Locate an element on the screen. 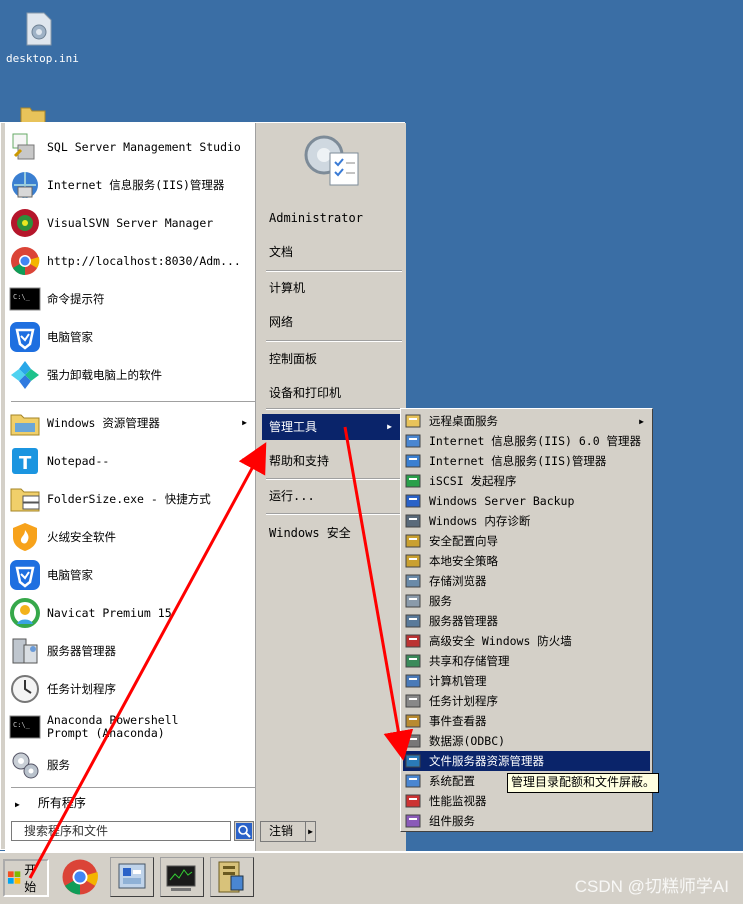  firewall-icon is located at coordinates (413, 641).